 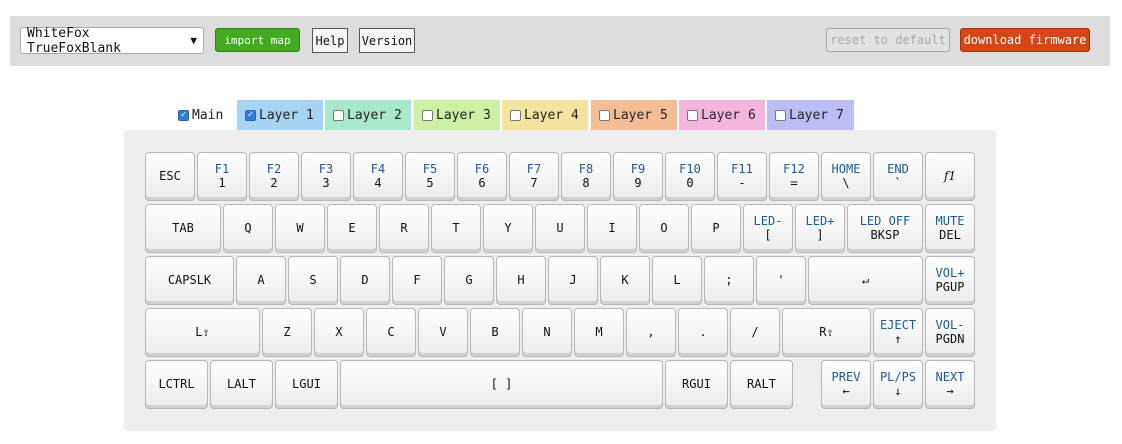 What do you see at coordinates (112, 41) in the screenshot?
I see `keyboard-select: WhiteFox TrueFoxBlank ▼` at bounding box center [112, 41].